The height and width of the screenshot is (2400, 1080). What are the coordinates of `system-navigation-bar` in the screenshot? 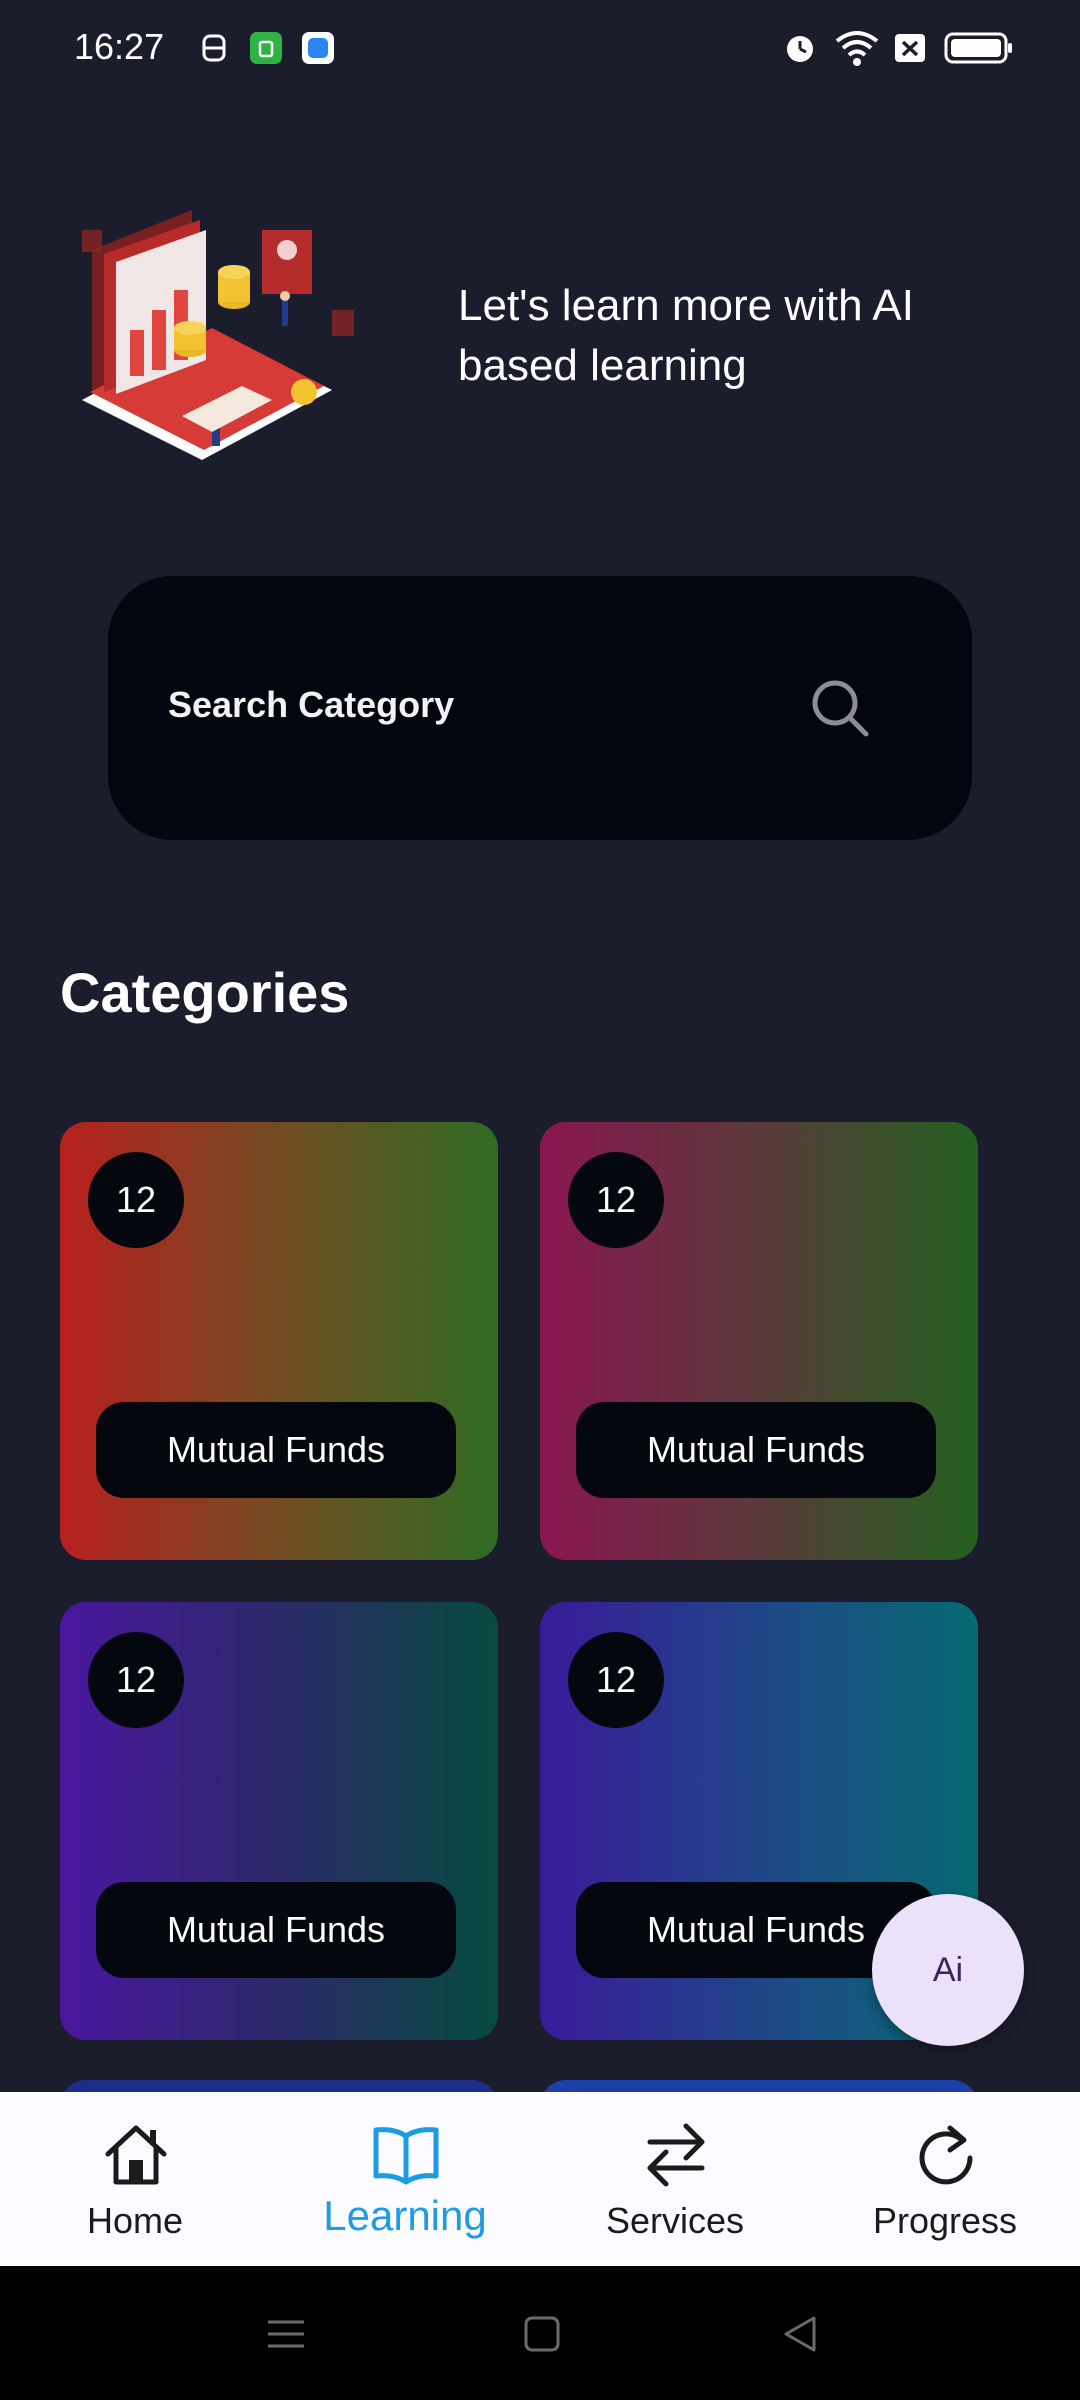 It's located at (540, 2333).